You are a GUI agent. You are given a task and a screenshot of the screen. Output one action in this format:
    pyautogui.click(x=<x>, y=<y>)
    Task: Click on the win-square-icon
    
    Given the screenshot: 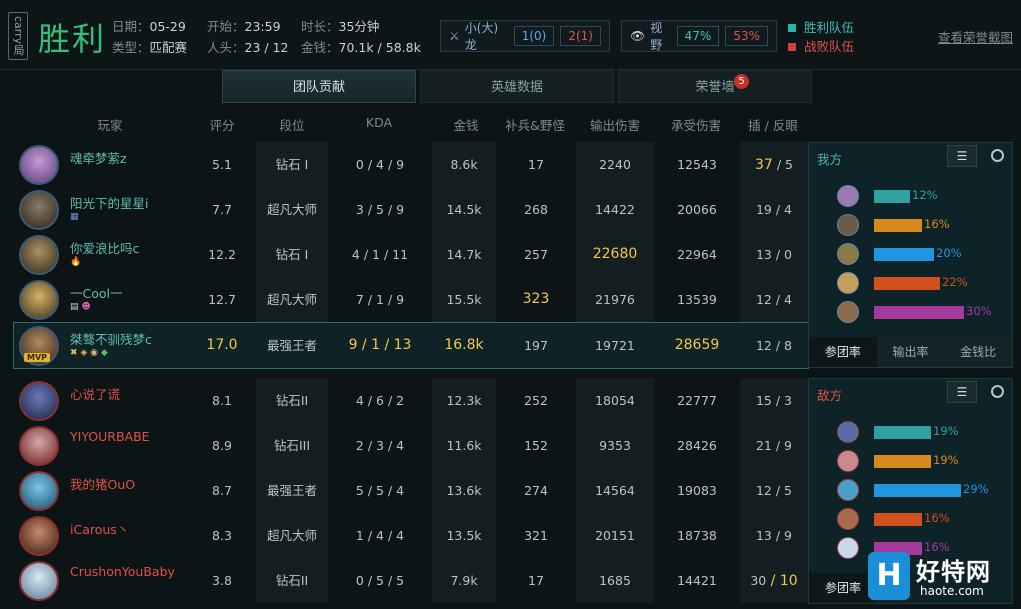 What is the action you would take?
    pyautogui.click(x=792, y=28)
    